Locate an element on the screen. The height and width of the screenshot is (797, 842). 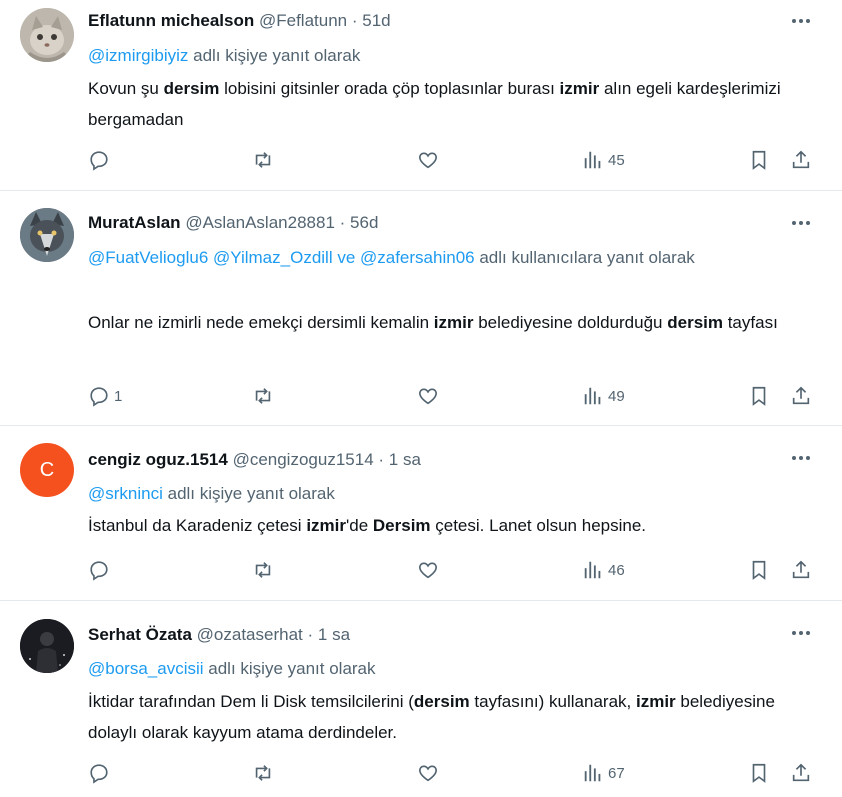
reply-mention: @srkninci is located at coordinates (125, 493).